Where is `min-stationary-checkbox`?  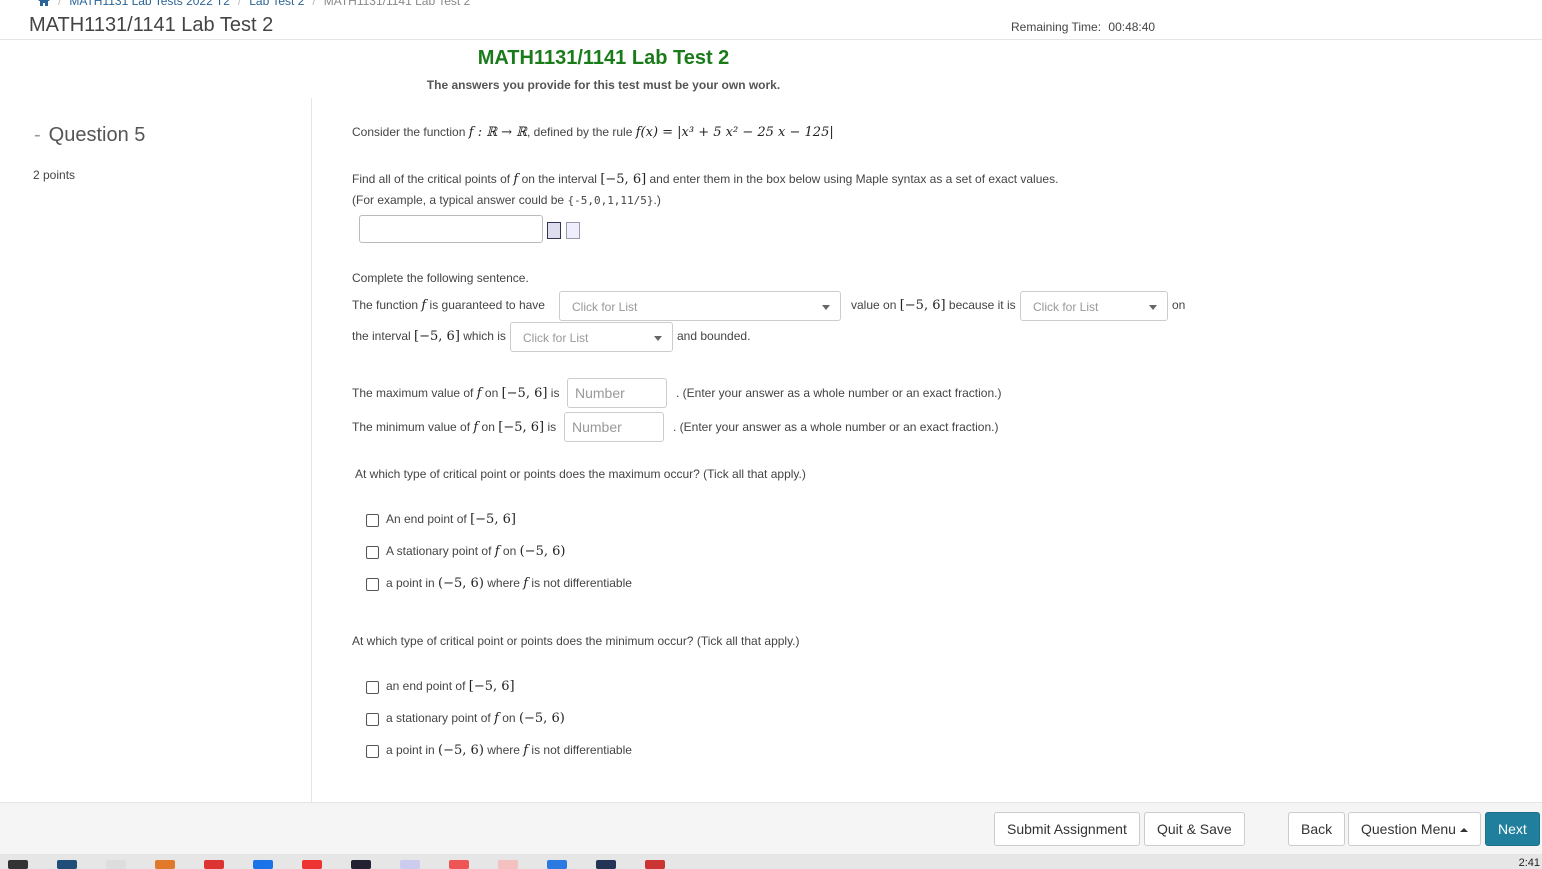
min-stationary-checkbox is located at coordinates (372, 719).